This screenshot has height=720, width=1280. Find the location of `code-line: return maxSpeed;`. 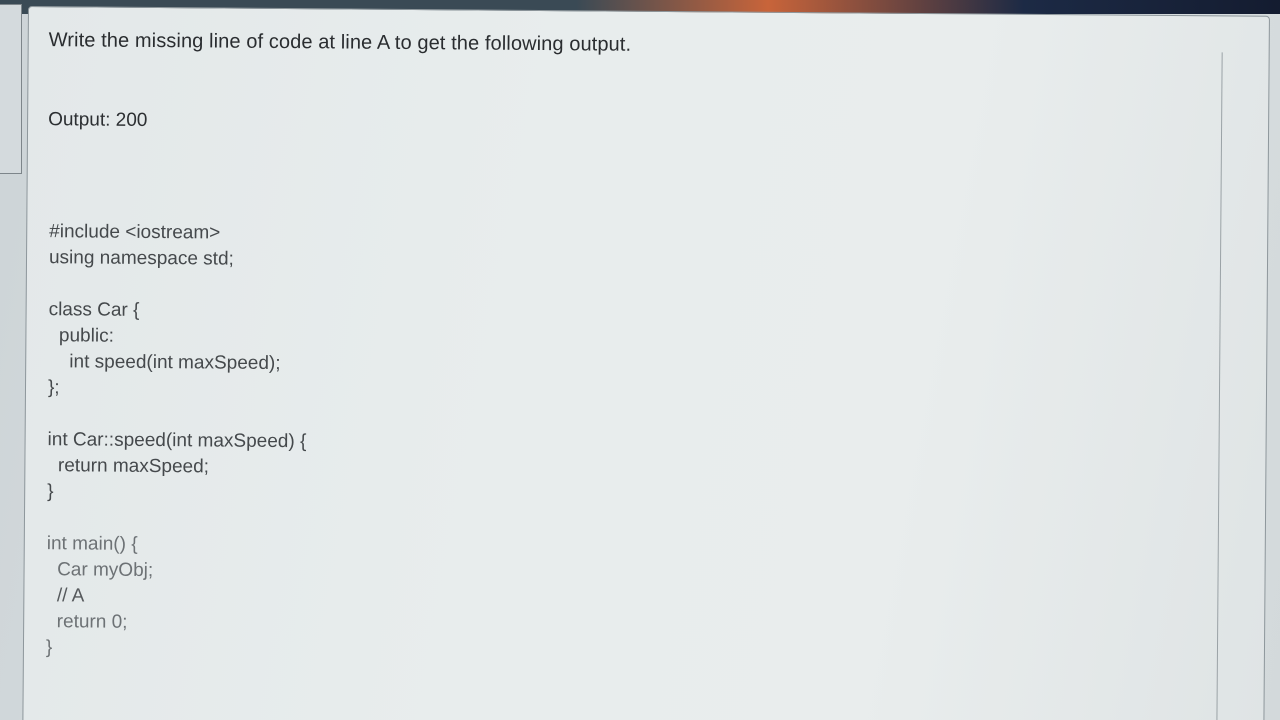

code-line: return maxSpeed; is located at coordinates (128, 466).